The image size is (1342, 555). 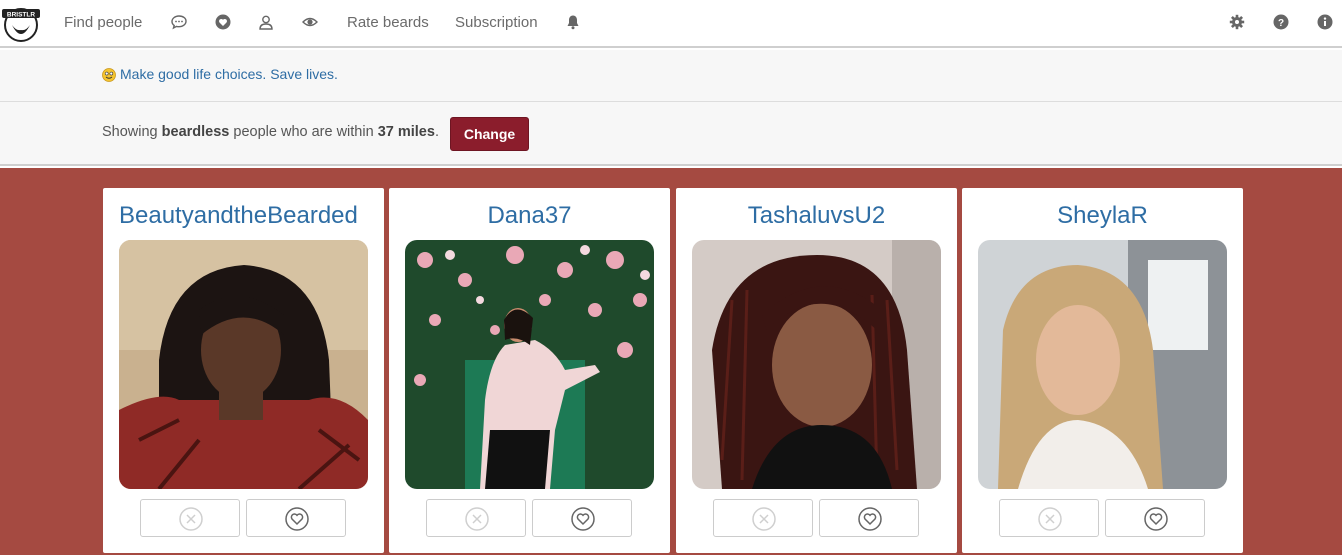 I want to click on profile-name: BeautyandtheBearded, so click(x=243, y=216).